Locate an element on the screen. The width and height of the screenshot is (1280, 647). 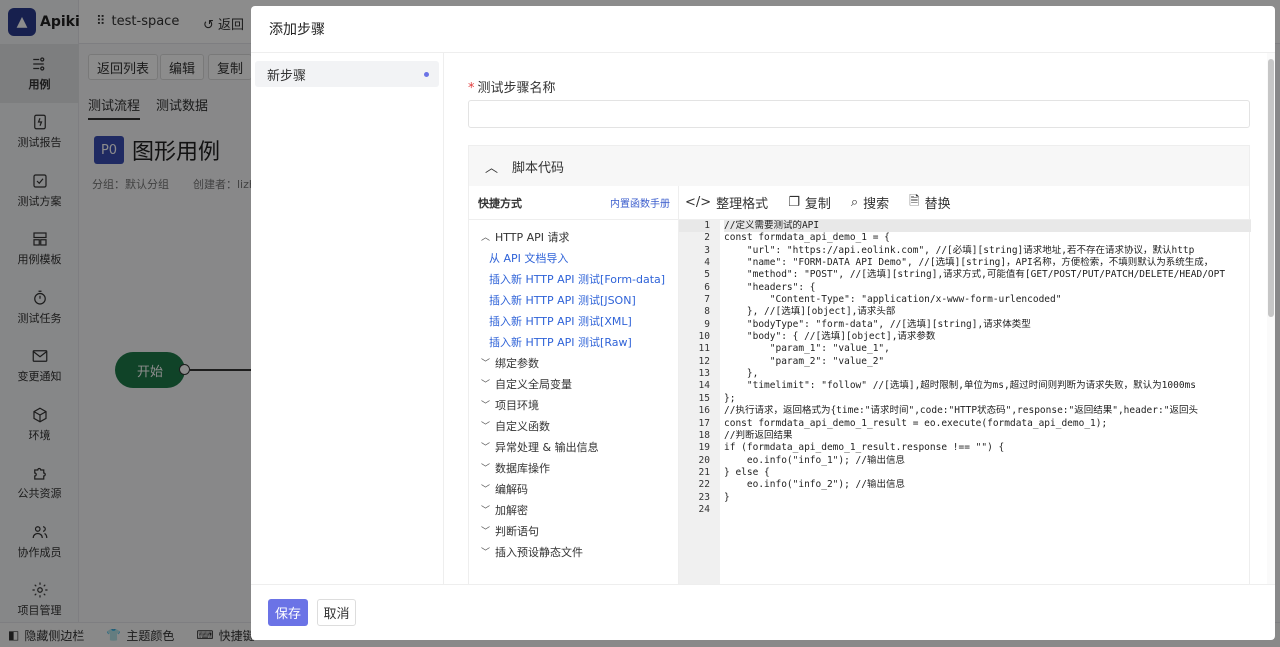
code-line: }, is located at coordinates (987, 374).